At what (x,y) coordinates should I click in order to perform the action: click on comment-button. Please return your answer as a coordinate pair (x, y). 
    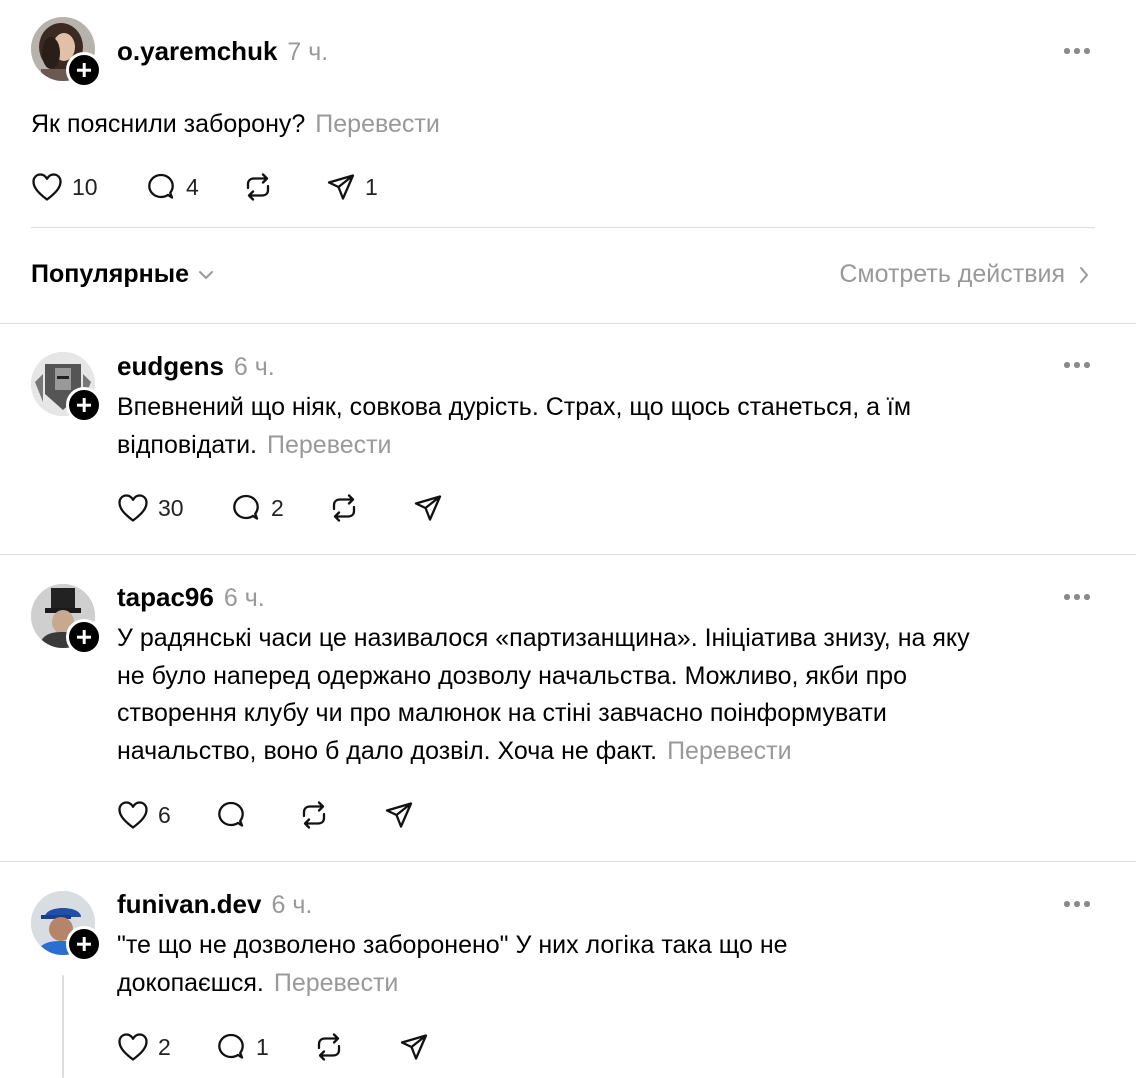
    Looking at the image, I should click on (231, 815).